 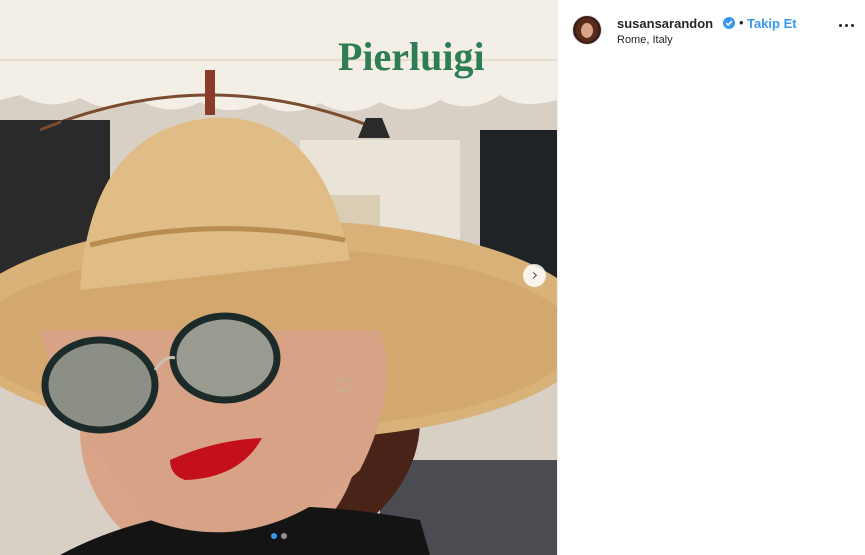 I want to click on post-header: susansarandon • Takip Et Rome, Italy, so click(x=714, y=31).